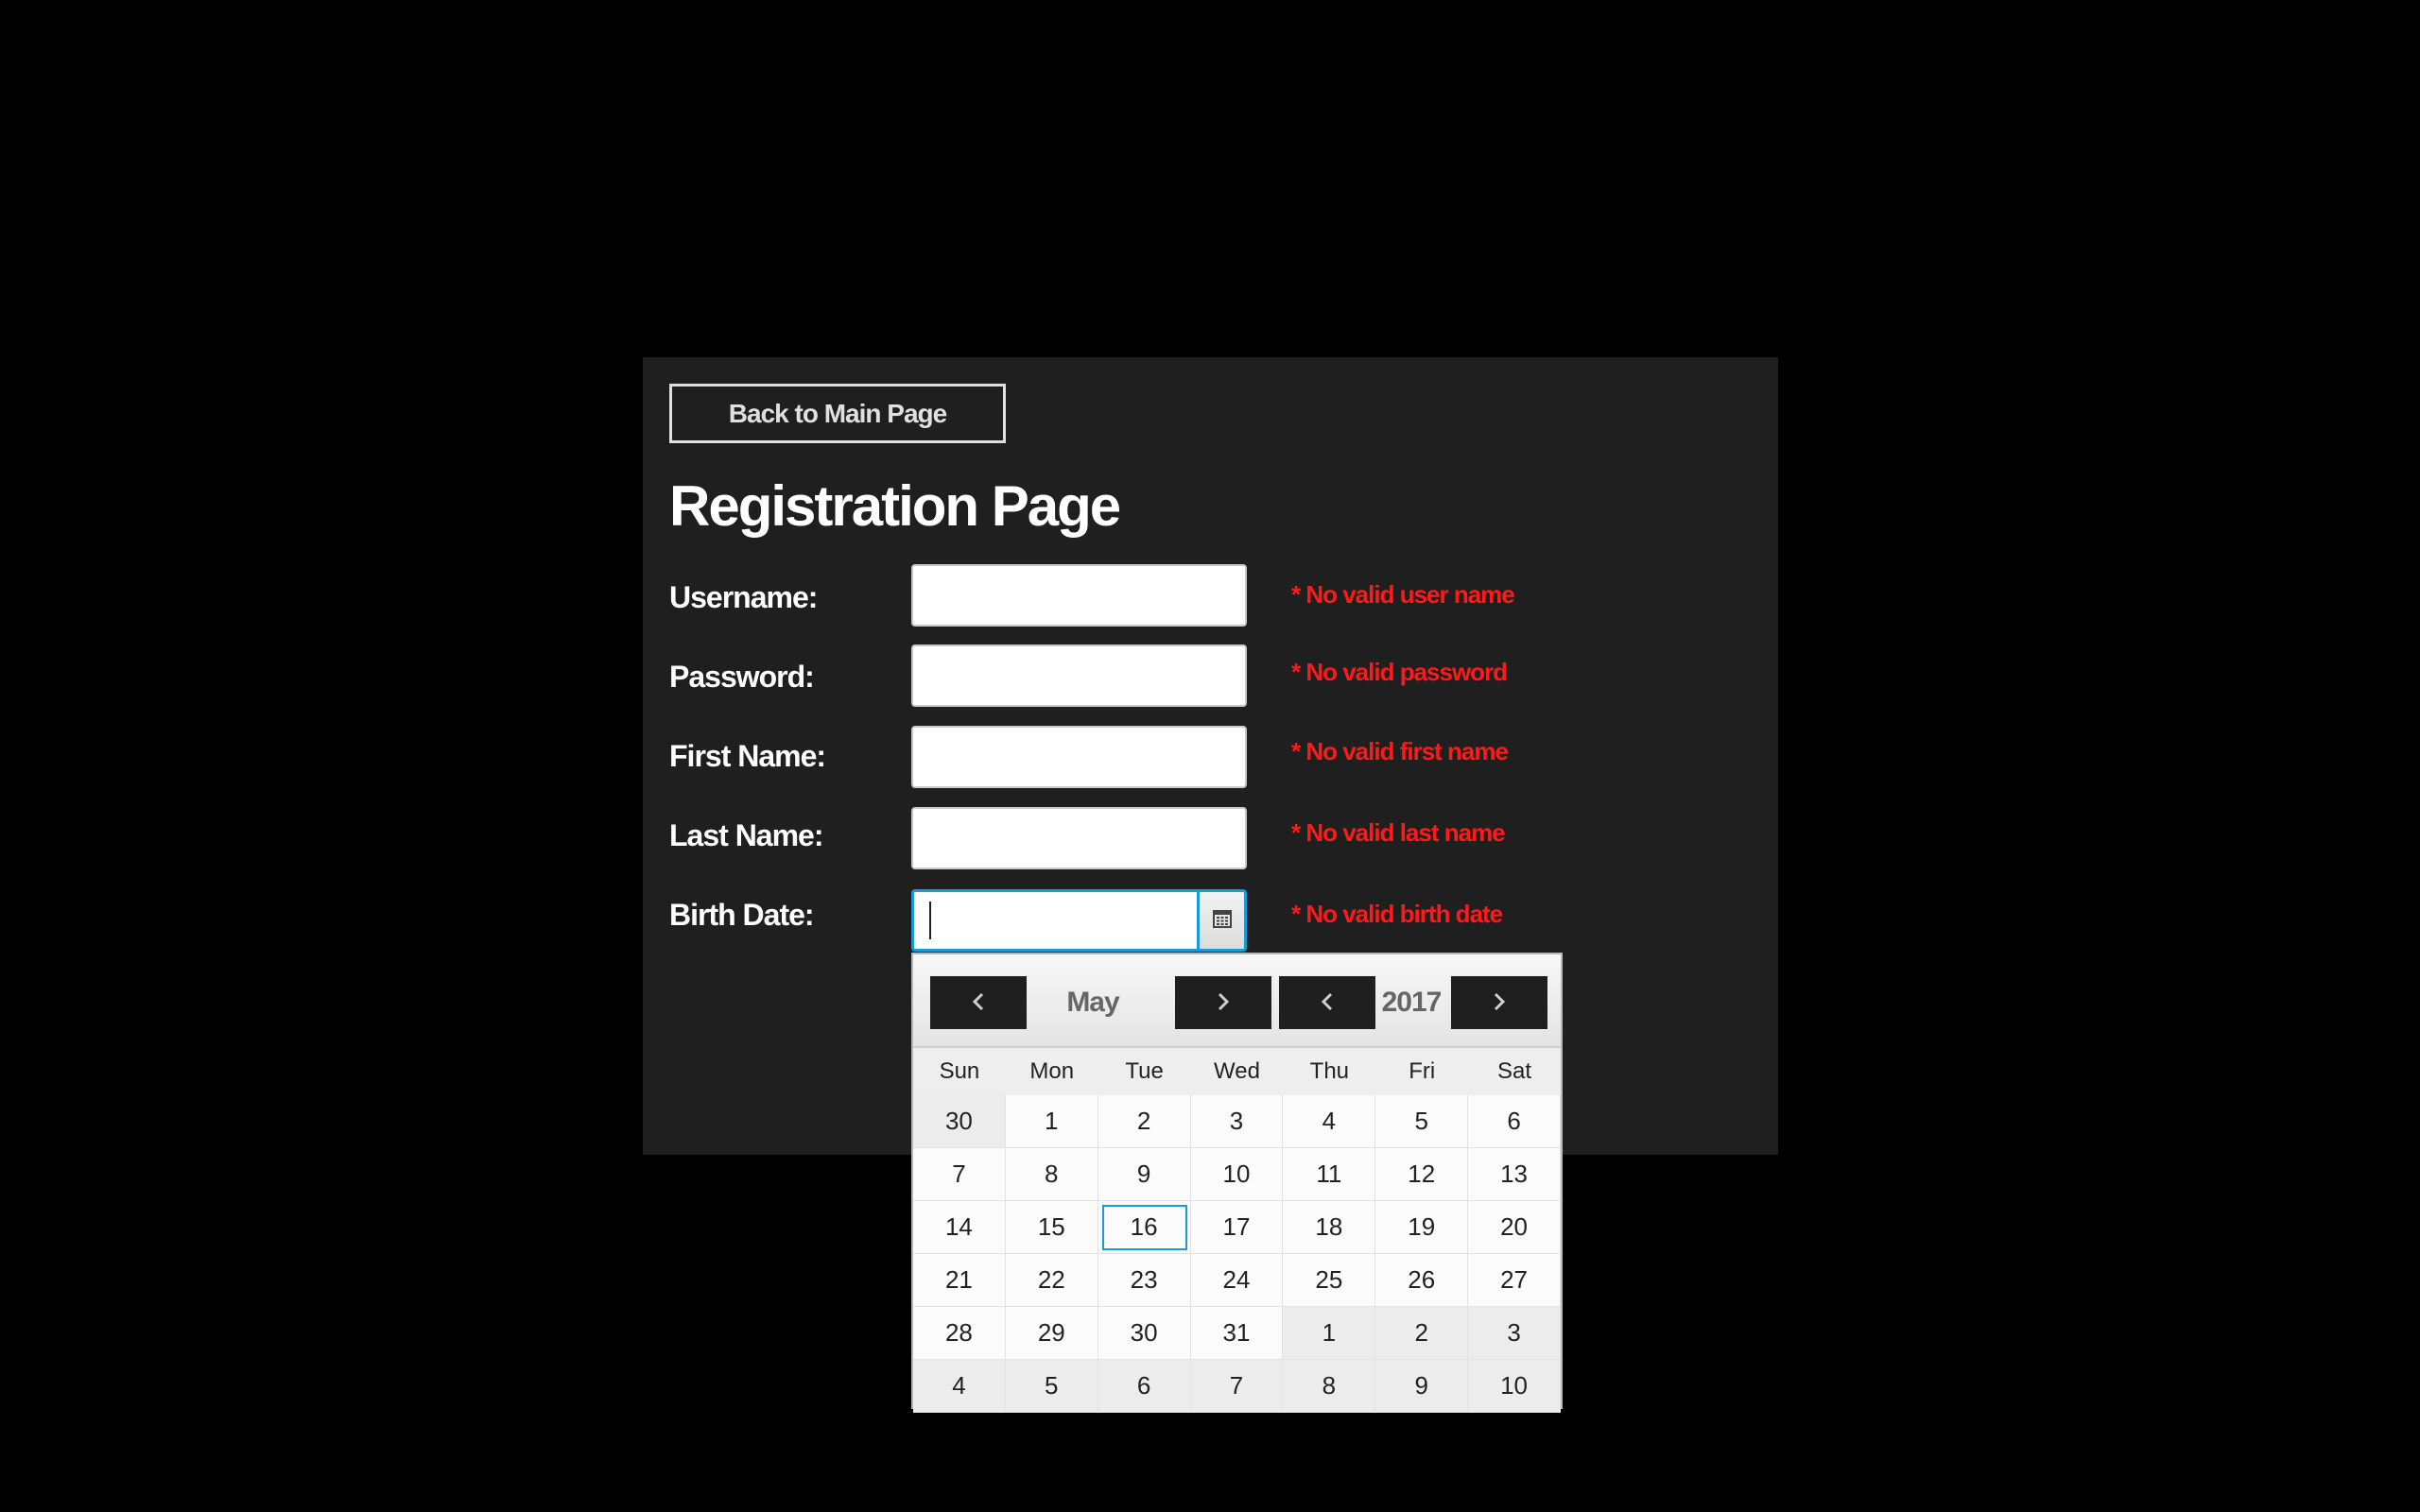  What do you see at coordinates (1423, 1071) in the screenshot?
I see `weekday-label: Fri` at bounding box center [1423, 1071].